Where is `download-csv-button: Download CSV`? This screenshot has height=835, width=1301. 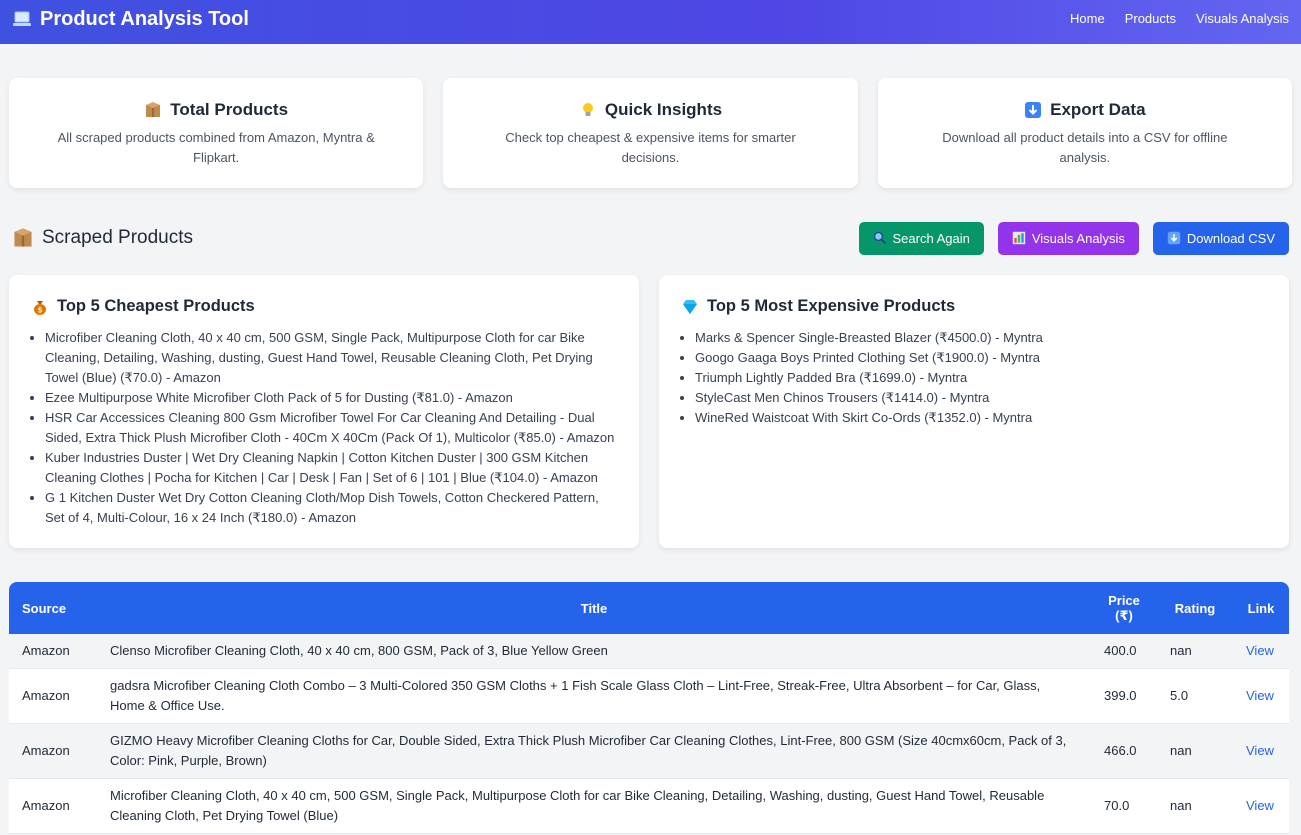 download-csv-button: Download CSV is located at coordinates (1220, 238).